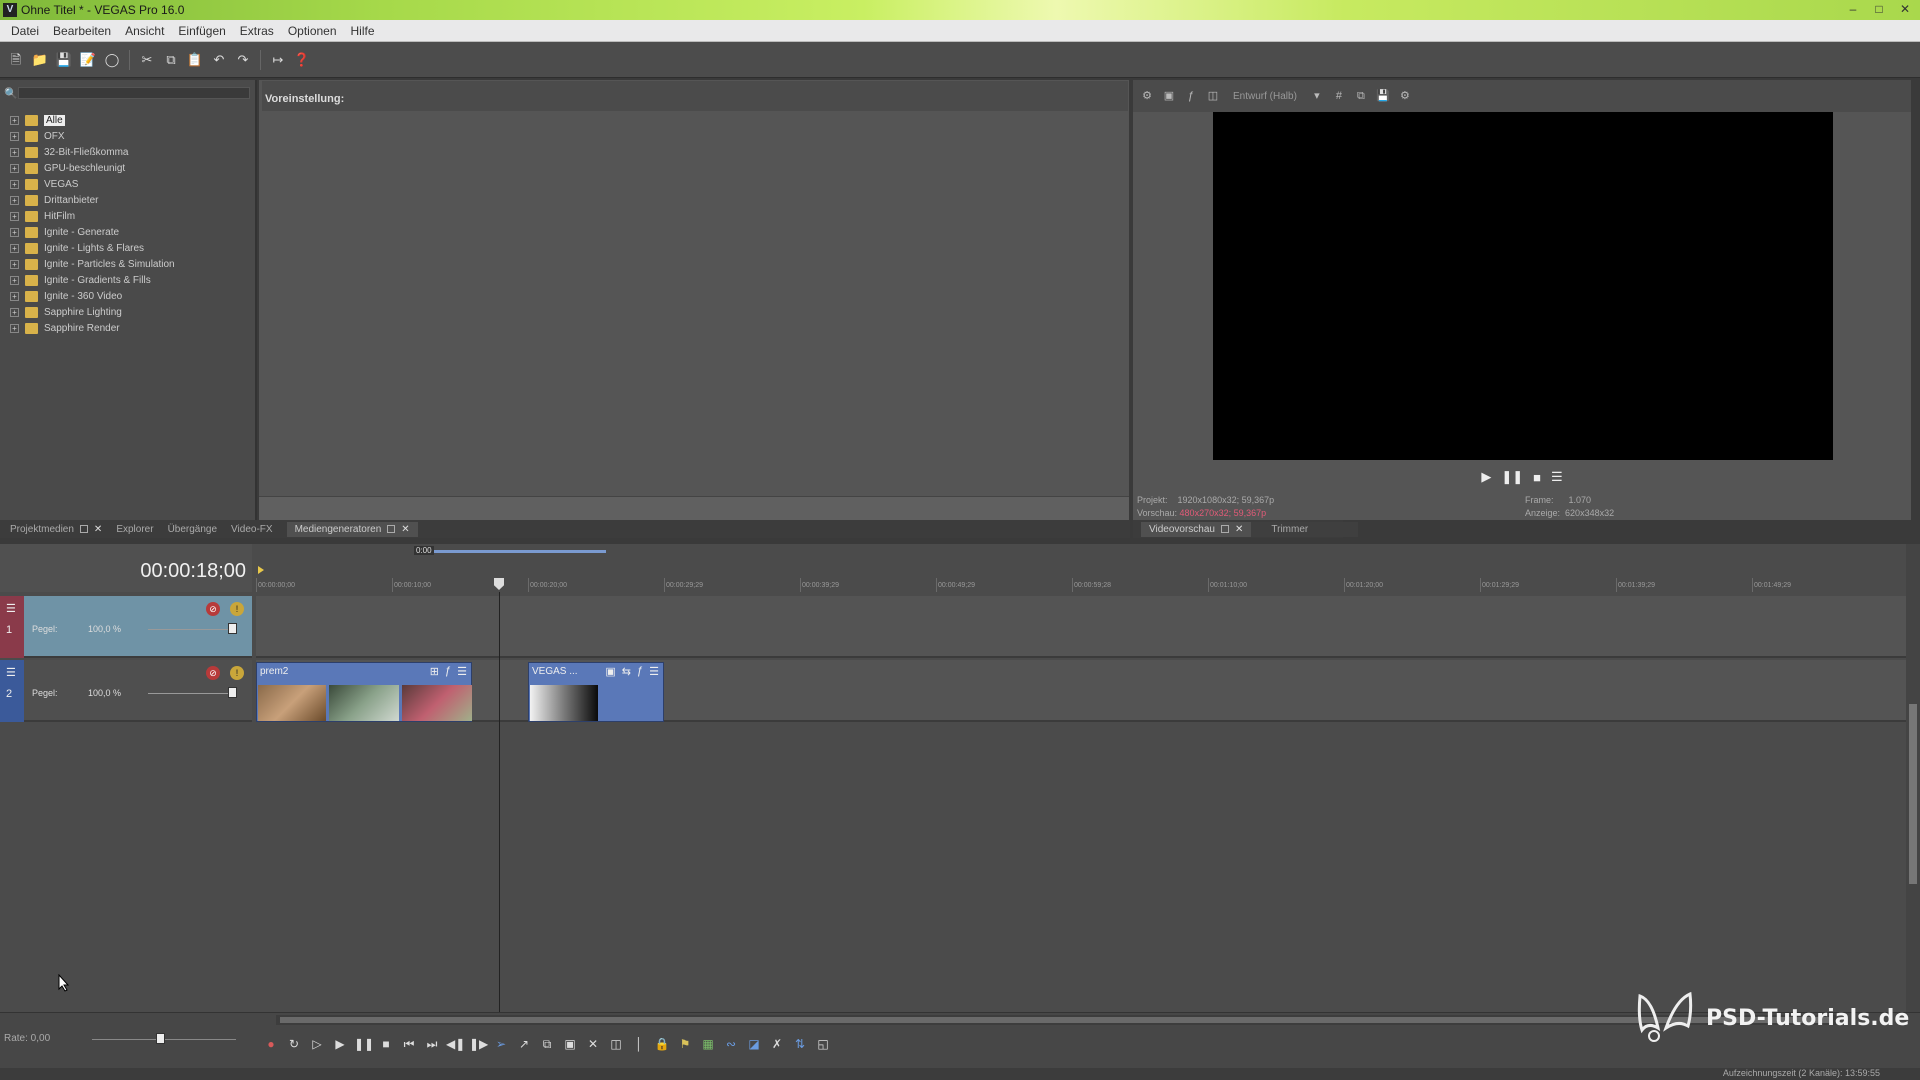 The height and width of the screenshot is (1080, 1920). What do you see at coordinates (1339, 96) in the screenshot?
I see `overlays-icon: #` at bounding box center [1339, 96].